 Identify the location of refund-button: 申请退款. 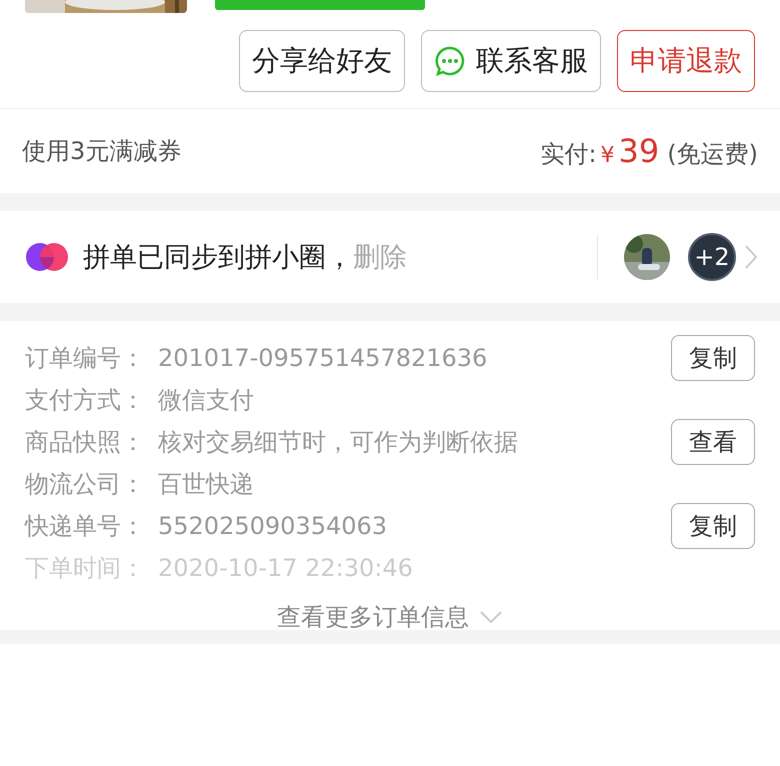
(686, 61).